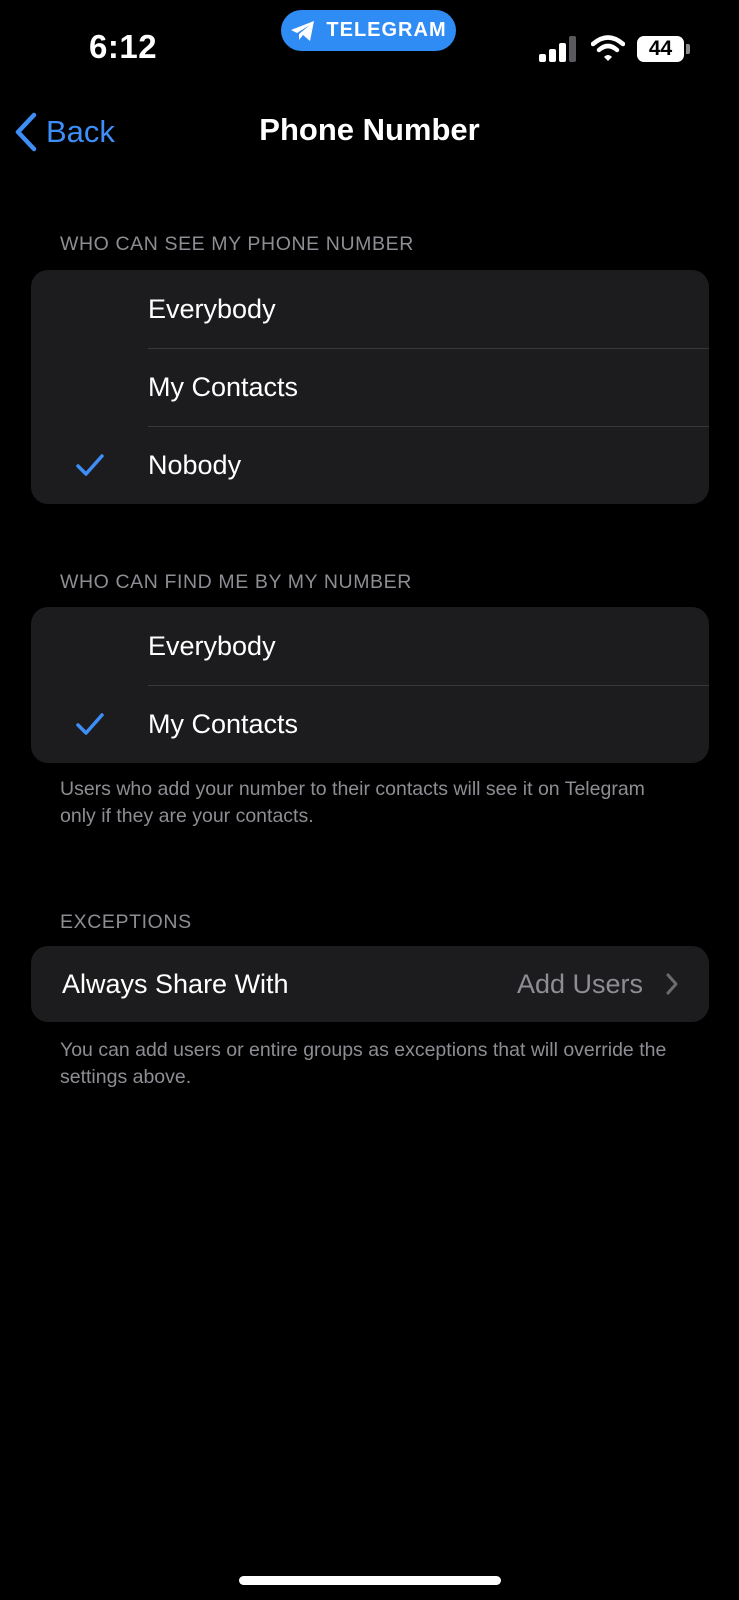 The image size is (739, 1600). I want to click on exceptions-group: Always Share With Add Users, so click(370, 984).